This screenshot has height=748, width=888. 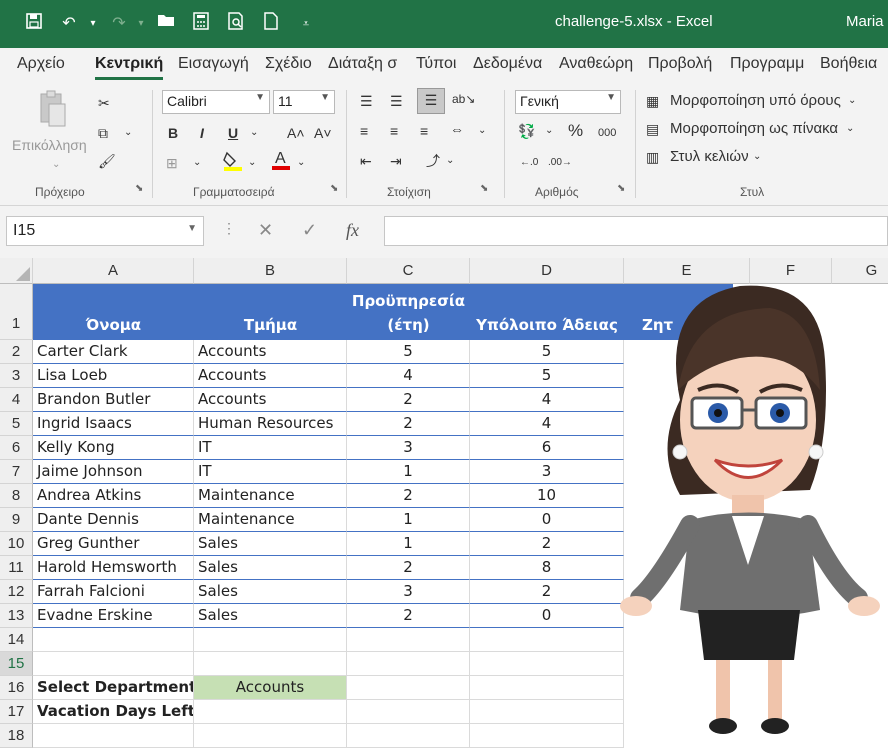 I want to click on vacation-days-output, so click(x=270, y=712).